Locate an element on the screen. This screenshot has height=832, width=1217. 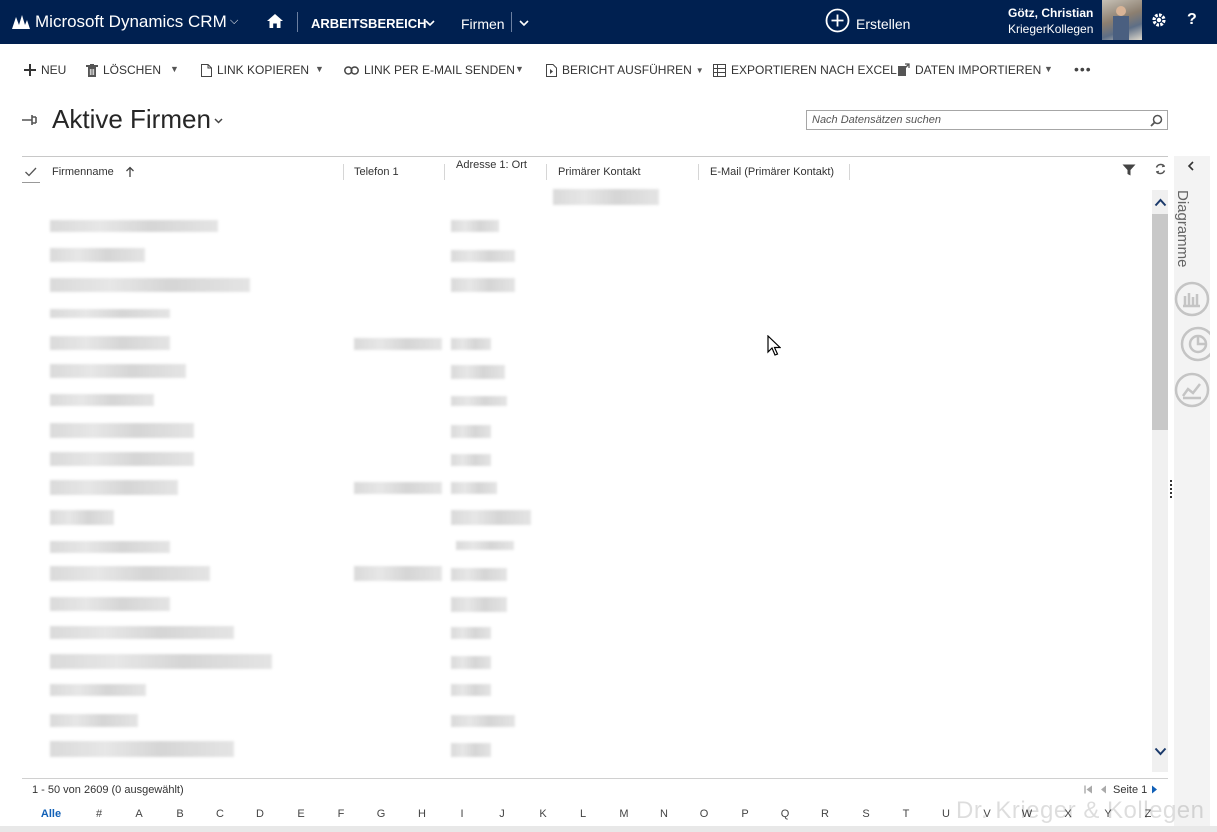
copy-link-button: LINK KOPIEREN is located at coordinates (255, 70).